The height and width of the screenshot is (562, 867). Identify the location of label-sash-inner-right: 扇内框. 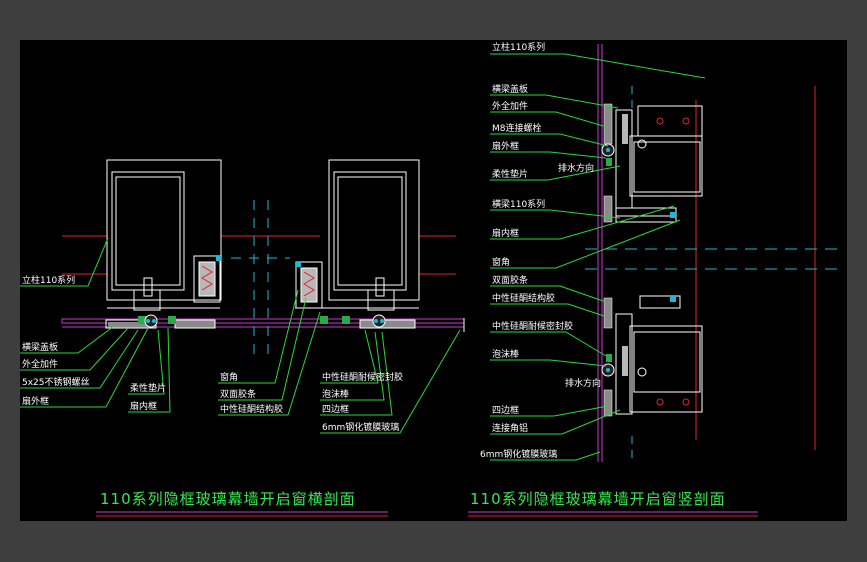
(505, 233).